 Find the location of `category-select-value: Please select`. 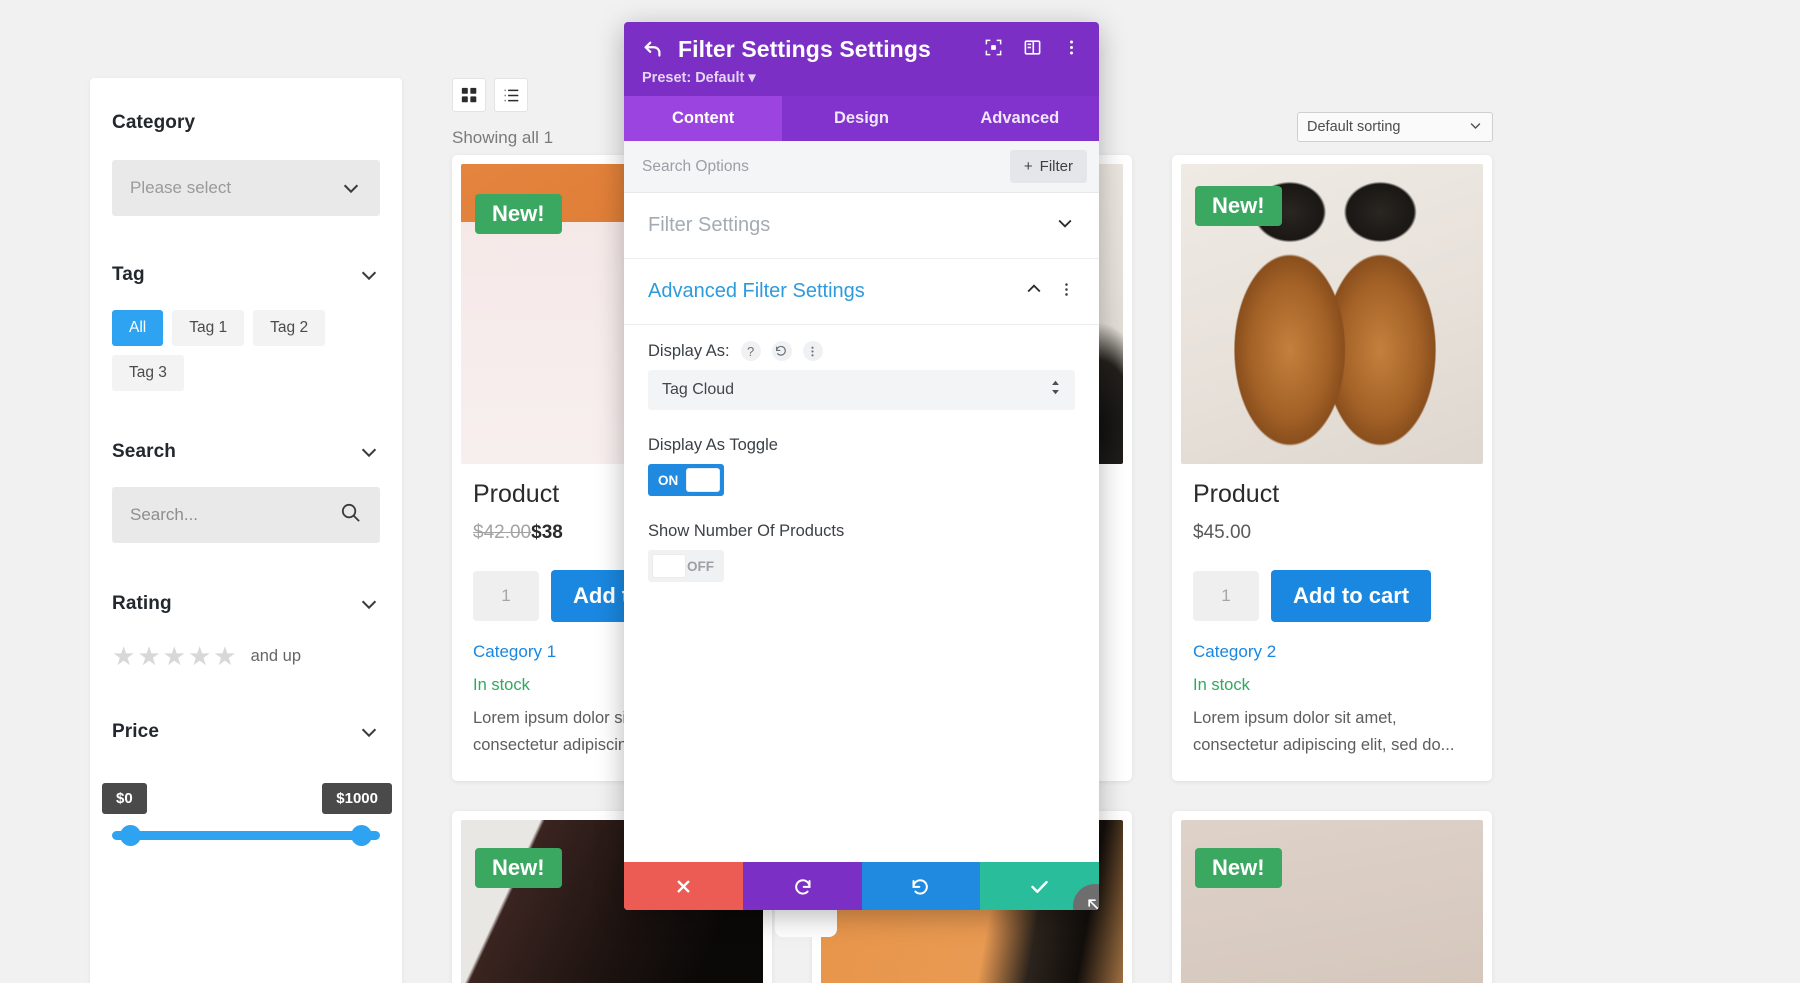

category-select-value: Please select is located at coordinates (181, 187).